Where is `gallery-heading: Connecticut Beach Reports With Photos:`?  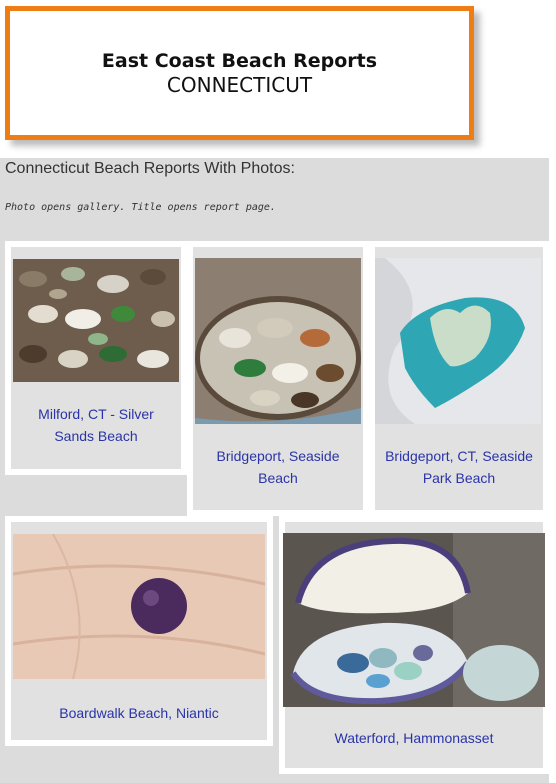
gallery-heading: Connecticut Beach Reports With Photos: is located at coordinates (150, 168).